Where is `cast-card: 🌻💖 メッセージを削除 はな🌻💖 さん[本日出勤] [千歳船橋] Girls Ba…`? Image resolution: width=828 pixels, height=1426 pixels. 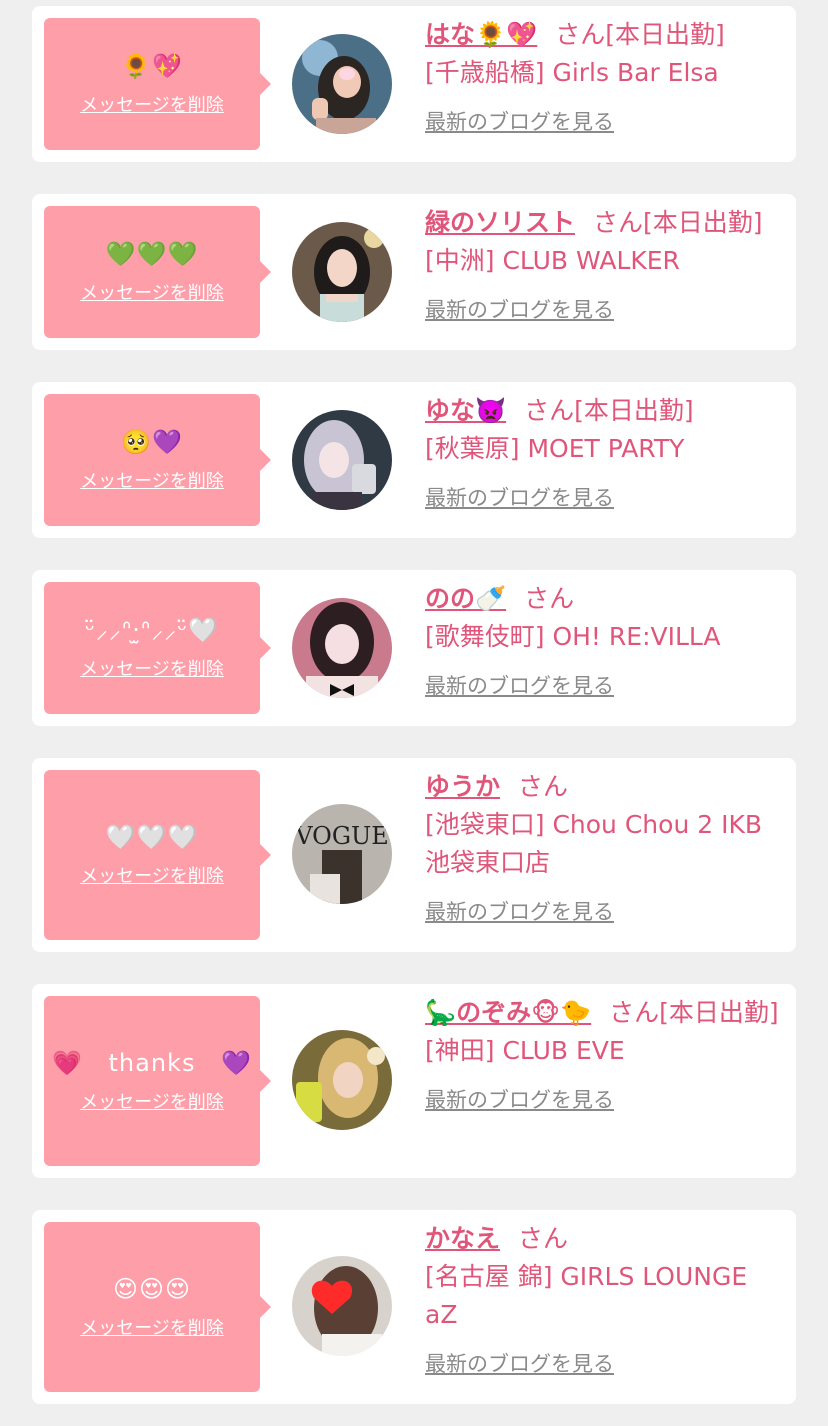
cast-card: 🌻💖 メッセージを削除 はな🌻💖 さん[本日出勤] [千歳船橋] Girls Ba… is located at coordinates (414, 84).